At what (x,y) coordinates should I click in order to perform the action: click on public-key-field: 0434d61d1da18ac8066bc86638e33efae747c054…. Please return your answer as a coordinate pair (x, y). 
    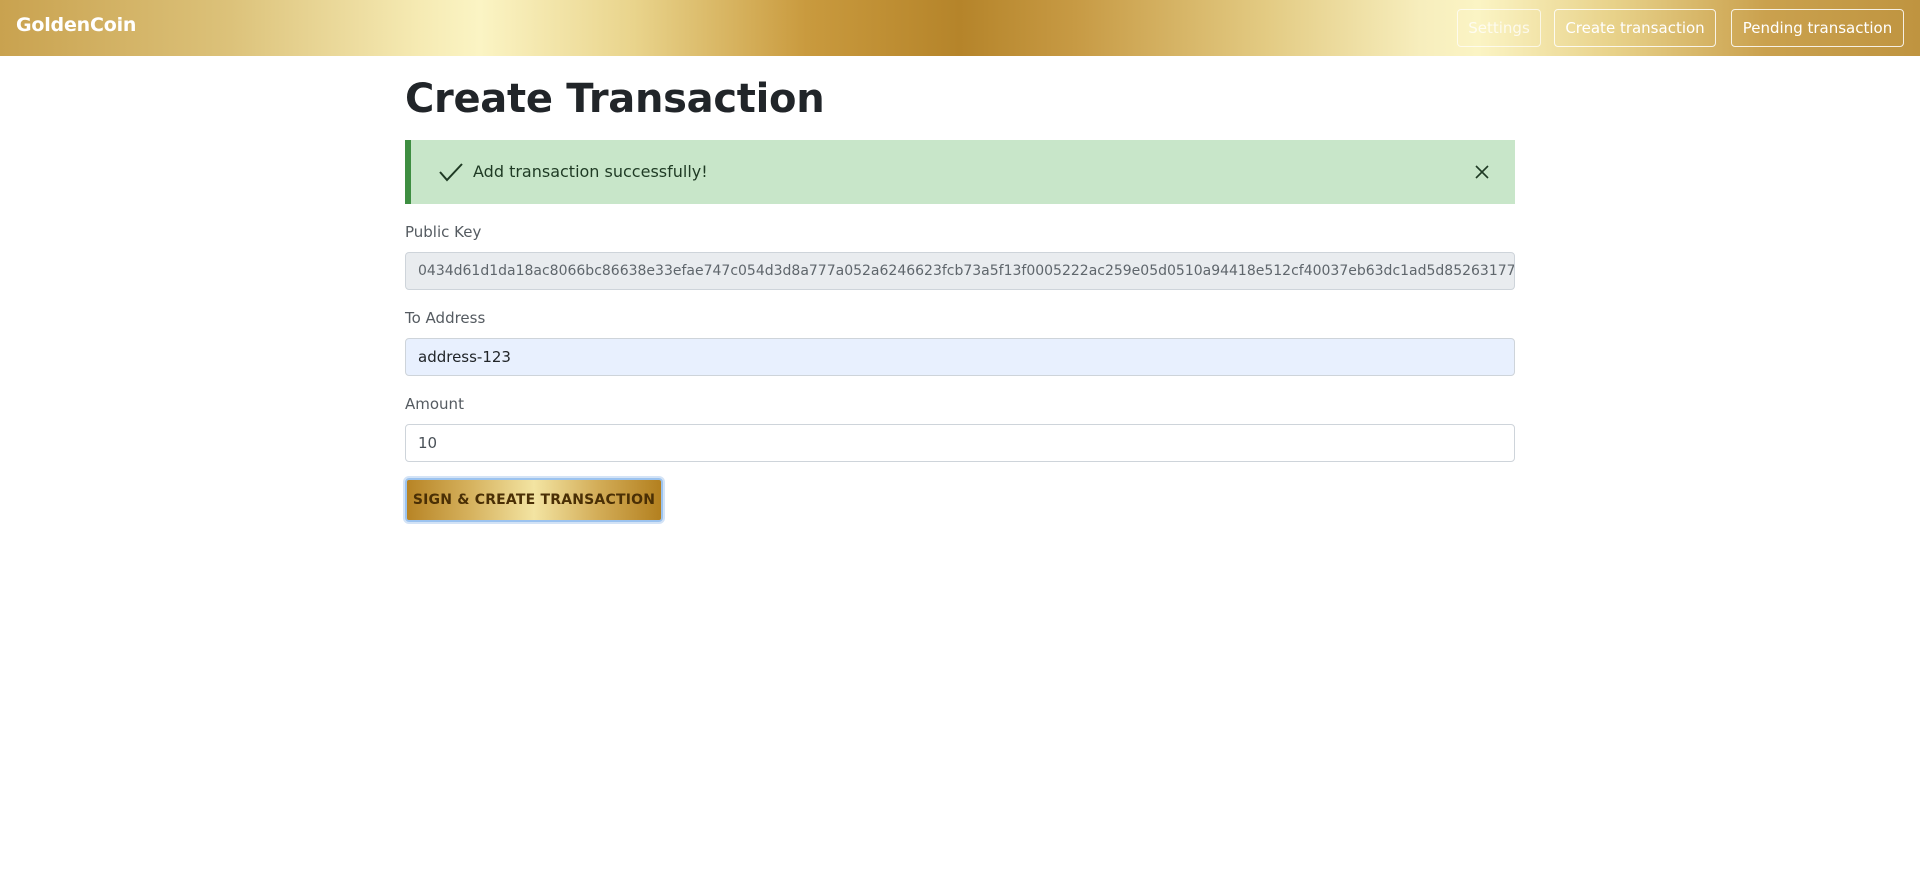
    Looking at the image, I should click on (960, 271).